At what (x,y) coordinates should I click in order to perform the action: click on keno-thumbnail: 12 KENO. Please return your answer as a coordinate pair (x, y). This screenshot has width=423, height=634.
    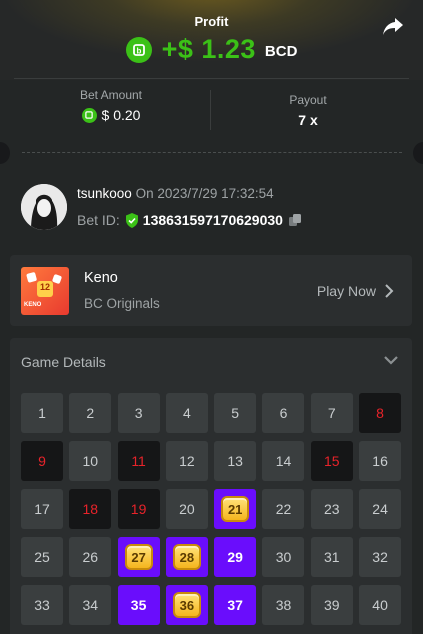
    Looking at the image, I should click on (45, 291).